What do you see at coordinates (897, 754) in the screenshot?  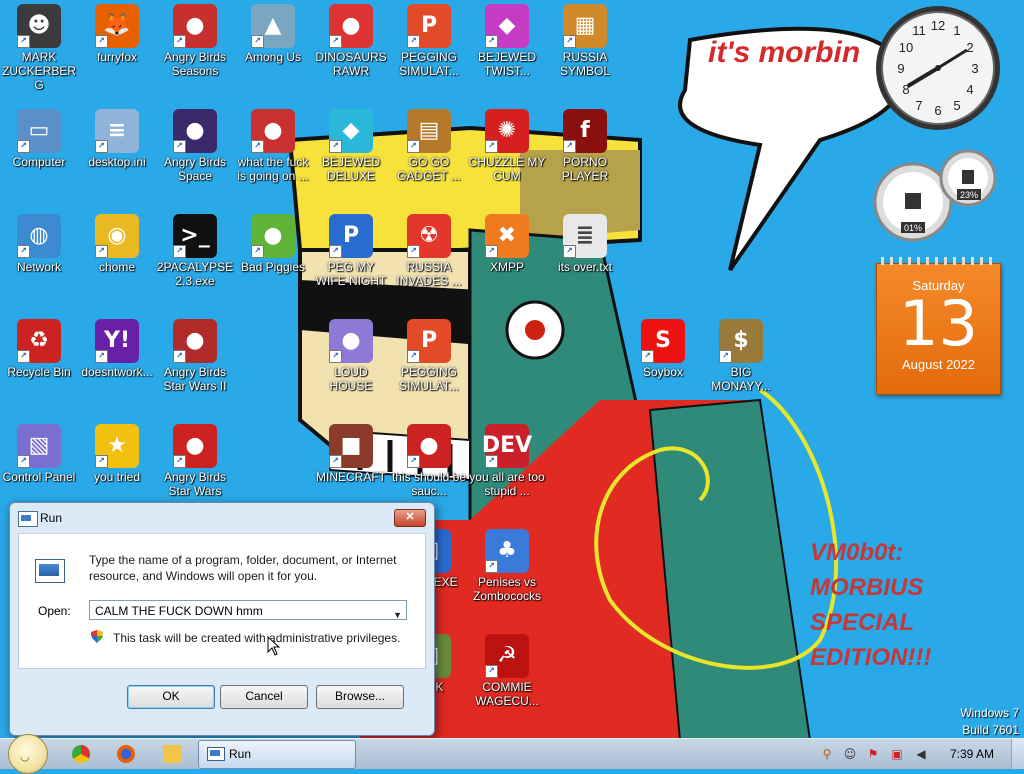 I see `network-error-icon: ▣` at bounding box center [897, 754].